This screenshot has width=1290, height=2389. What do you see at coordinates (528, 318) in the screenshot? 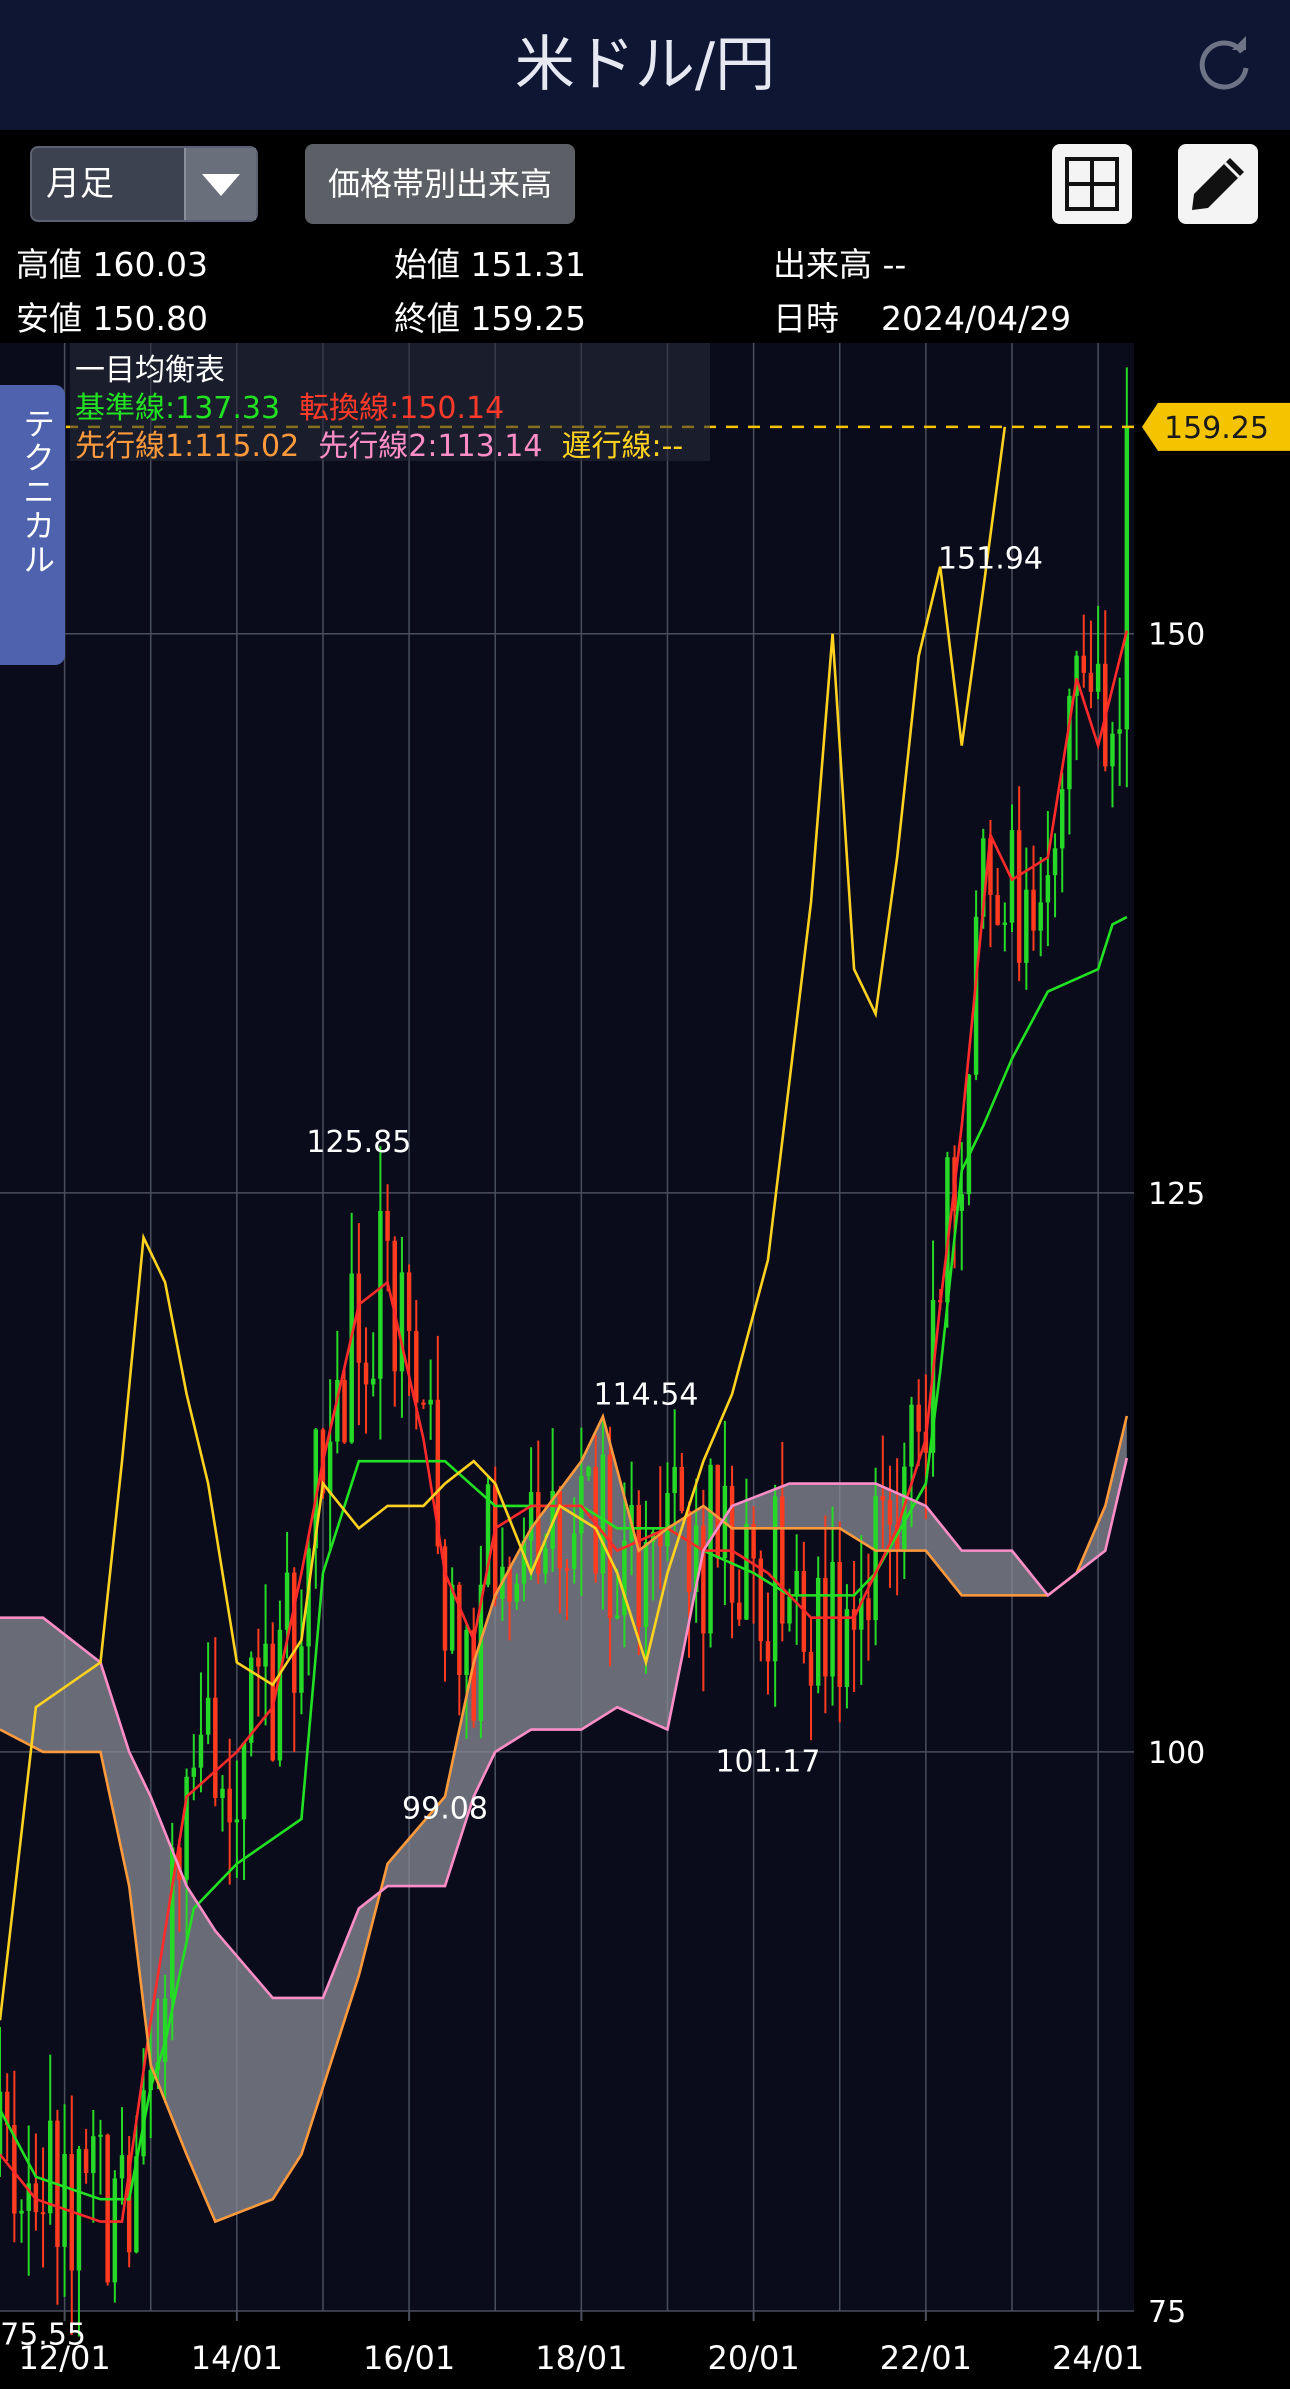
I see `close-value: 159.25` at bounding box center [528, 318].